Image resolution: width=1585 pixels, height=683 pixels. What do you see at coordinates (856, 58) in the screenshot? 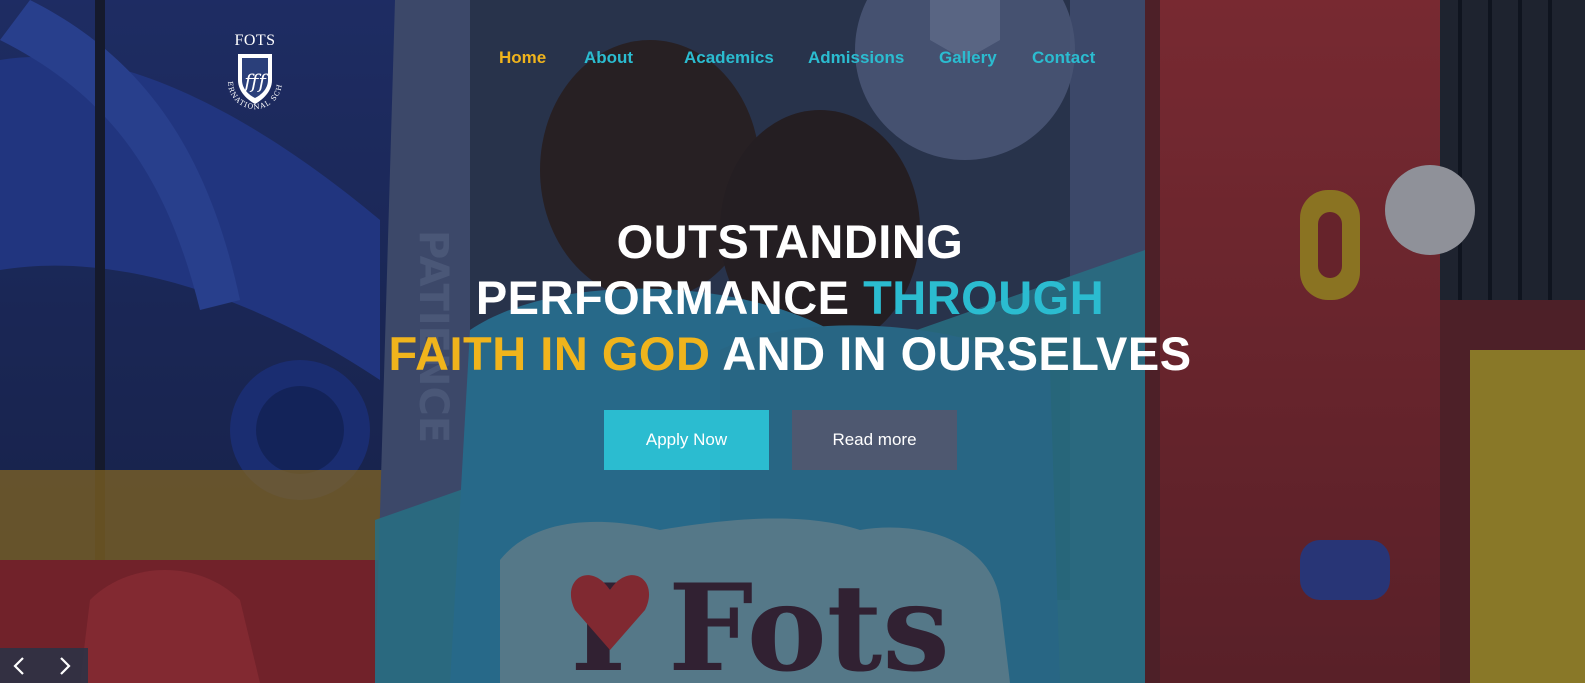
I see `nav-admissions: Admissions` at bounding box center [856, 58].